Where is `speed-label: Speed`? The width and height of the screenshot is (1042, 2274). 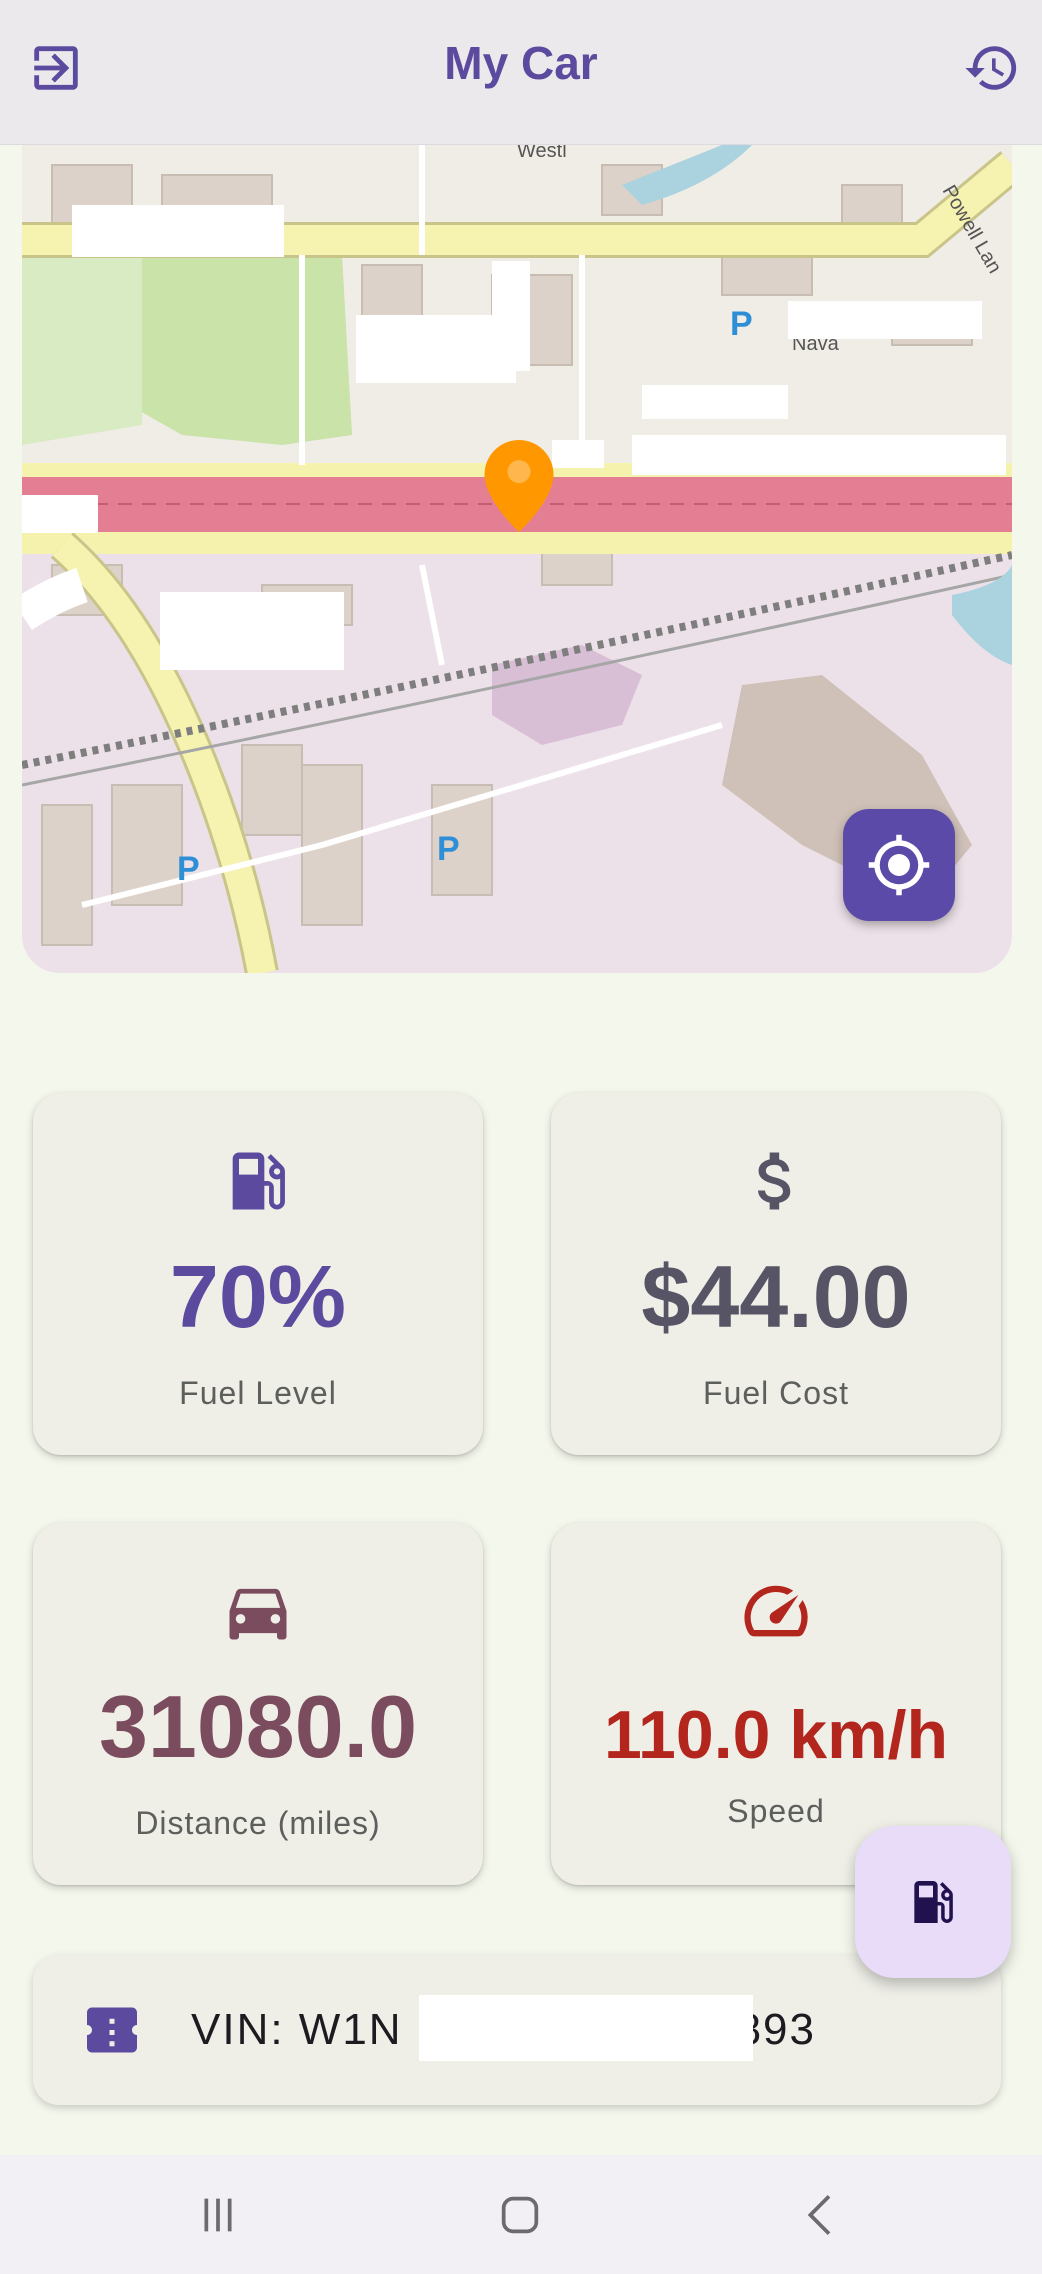
speed-label: Speed is located at coordinates (776, 1811).